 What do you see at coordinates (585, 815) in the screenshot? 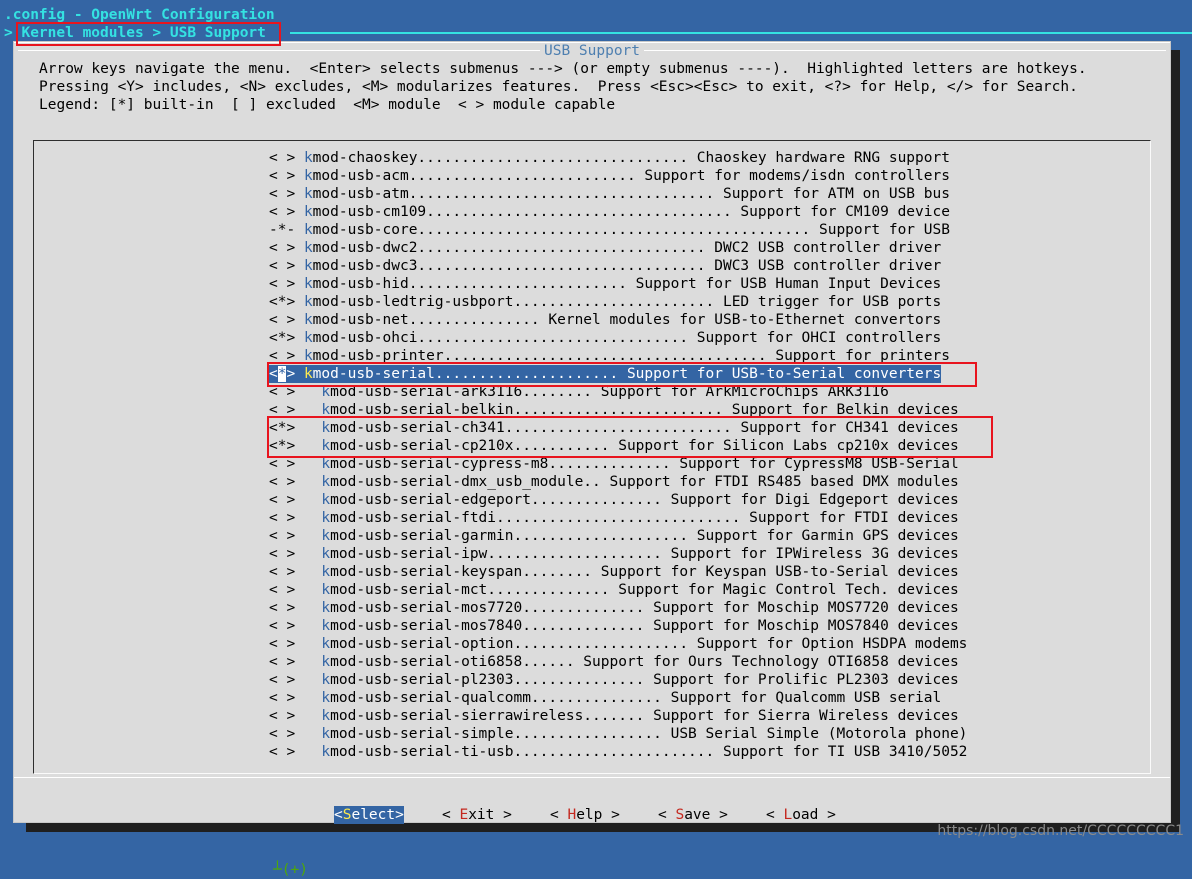
I see `help-button: < Help >` at bounding box center [585, 815].